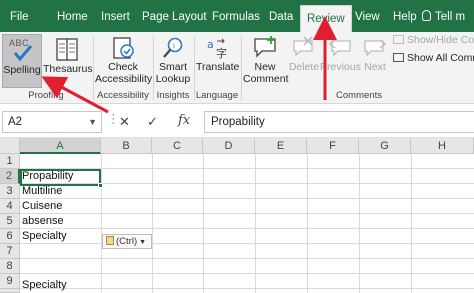 The width and height of the screenshot is (474, 293). Describe the element at coordinates (281, 16) in the screenshot. I see `tab-data: Data` at that location.